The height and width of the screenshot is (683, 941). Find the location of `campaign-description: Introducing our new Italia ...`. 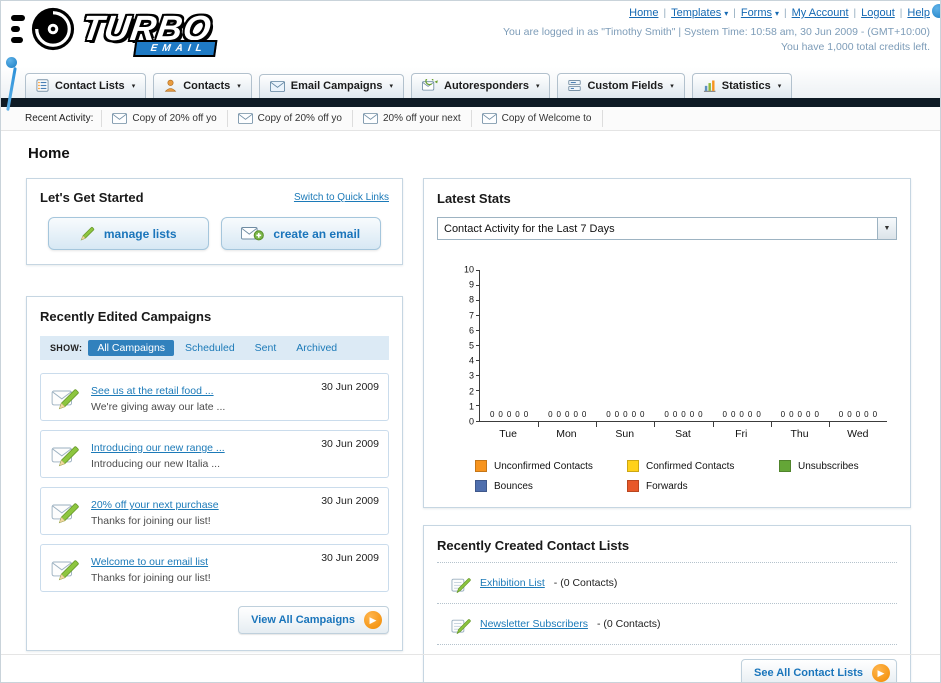

campaign-description: Introducing our new Italia ... is located at coordinates (155, 464).